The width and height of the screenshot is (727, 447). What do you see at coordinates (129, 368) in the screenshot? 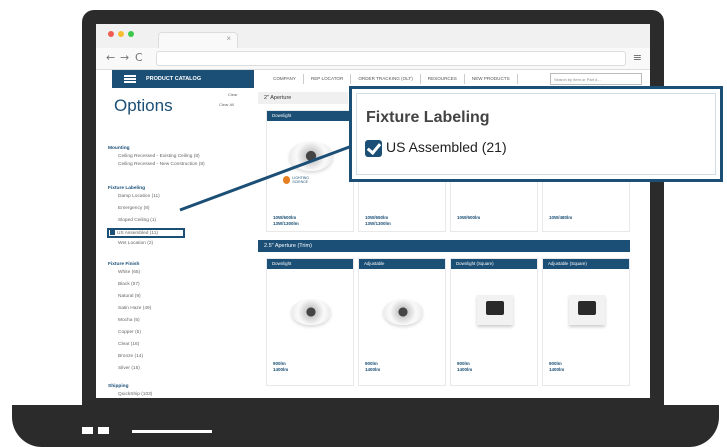
I see `filter-item: Silver (15)` at bounding box center [129, 368].